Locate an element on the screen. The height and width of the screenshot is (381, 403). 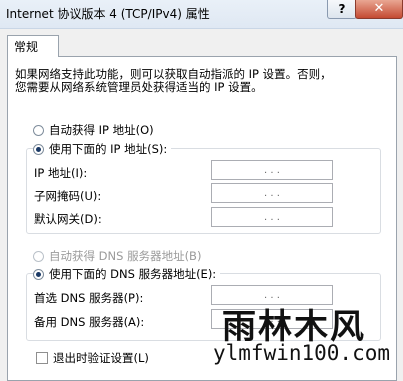
auto-dns-label: 自动获得 DNS 服务器地址(B) is located at coordinates (125, 256).